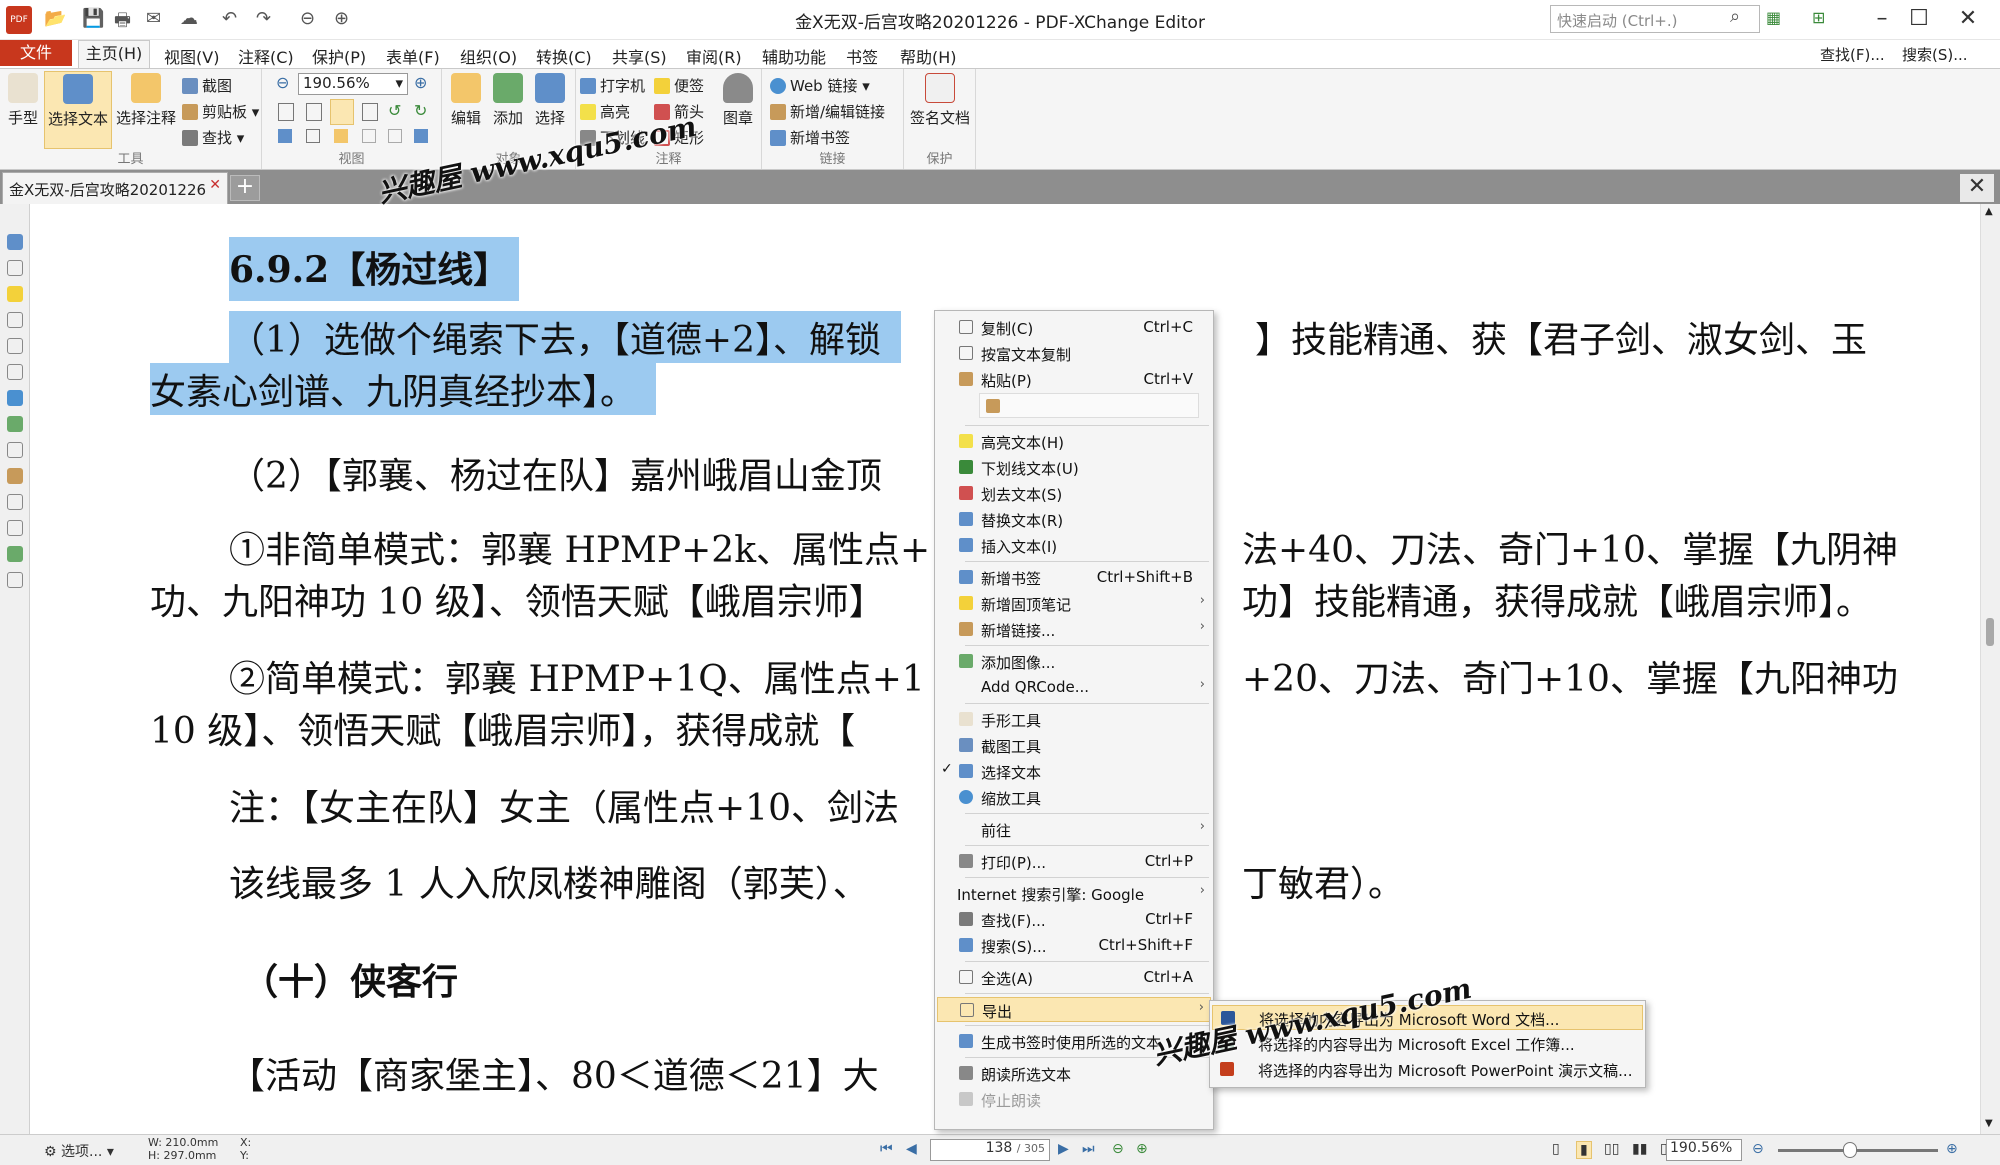  Describe the element at coordinates (1074, 545) in the screenshot. I see `menu-item-insert-text: 插入文本(I)` at that location.